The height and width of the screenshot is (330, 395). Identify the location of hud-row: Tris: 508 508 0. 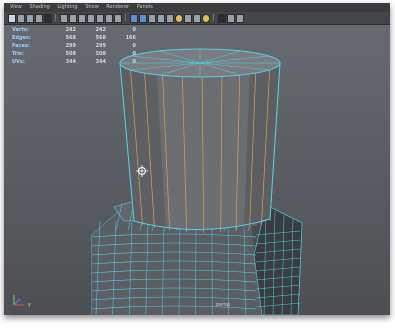
(76, 54).